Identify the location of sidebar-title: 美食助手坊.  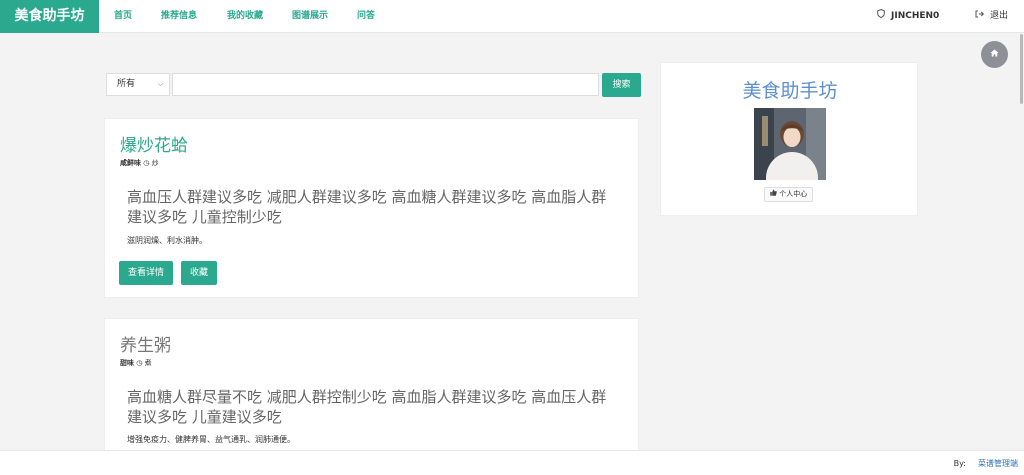
(790, 91).